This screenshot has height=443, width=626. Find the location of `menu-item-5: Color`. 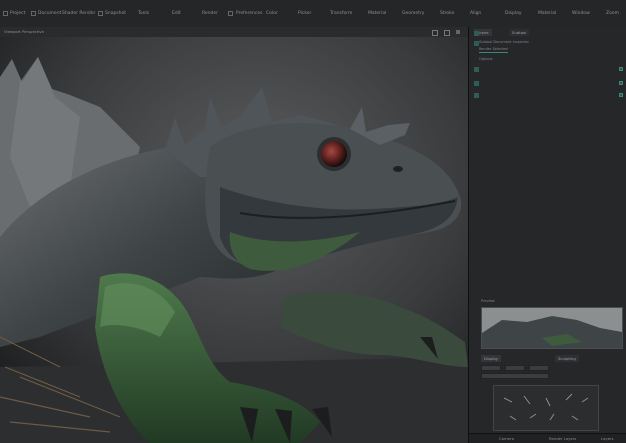

menu-item-5: Color is located at coordinates (272, 14).